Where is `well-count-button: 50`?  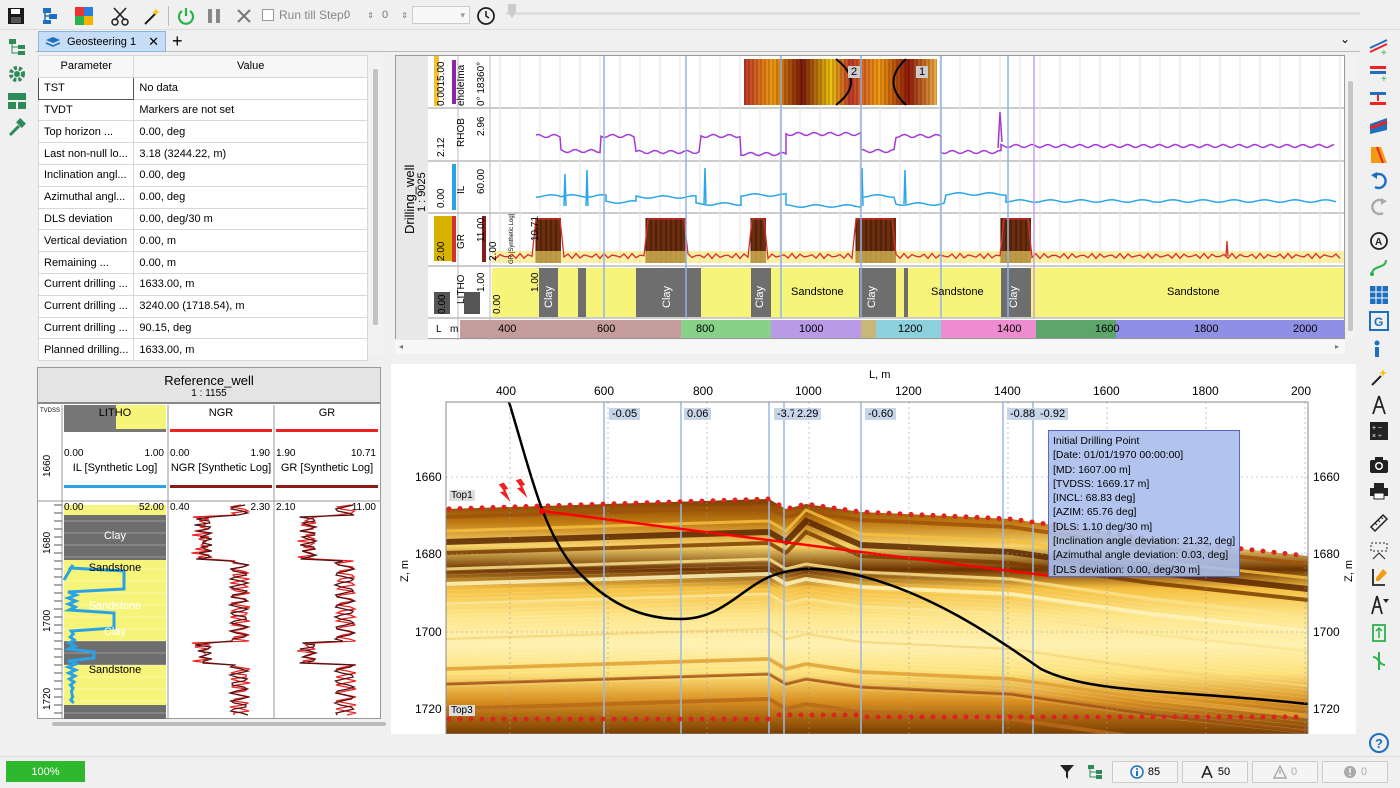 well-count-button: 50 is located at coordinates (1215, 772).